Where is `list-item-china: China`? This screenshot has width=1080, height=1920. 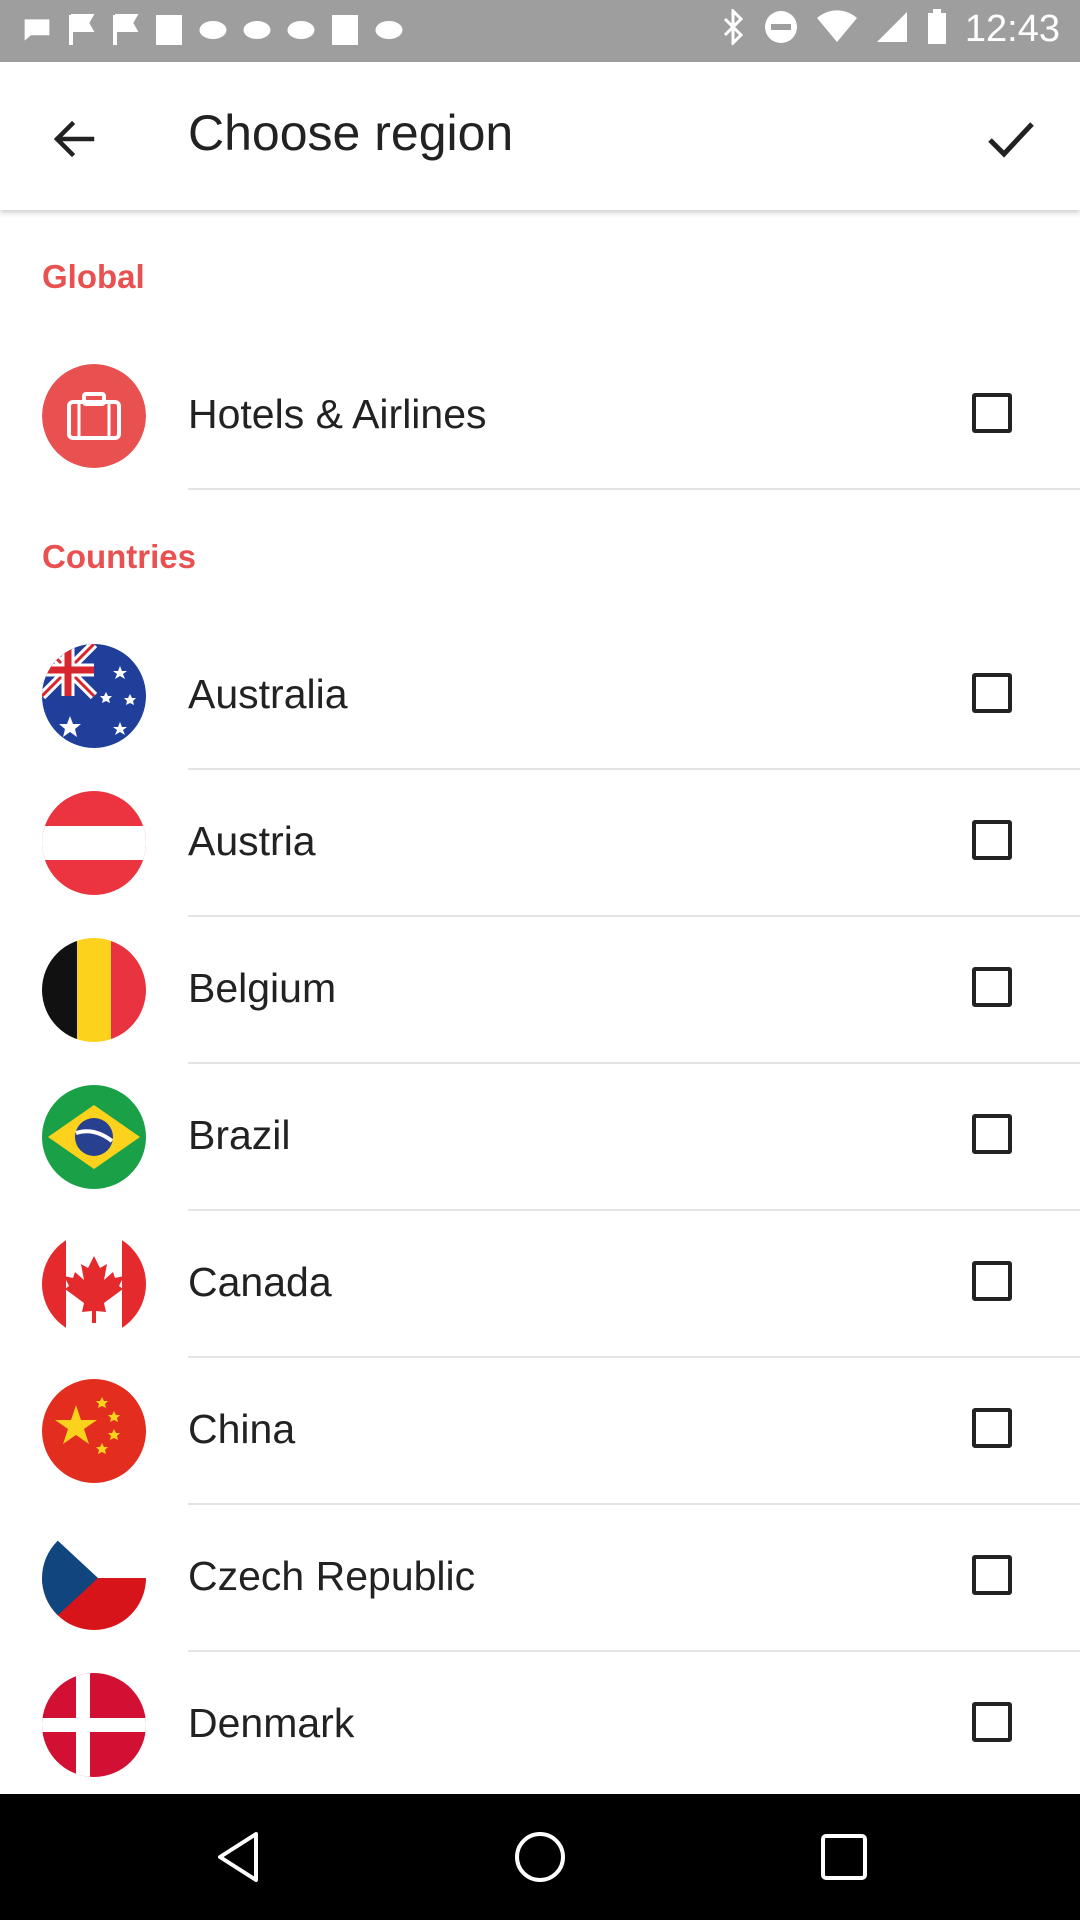
list-item-china: China is located at coordinates (540, 1431).